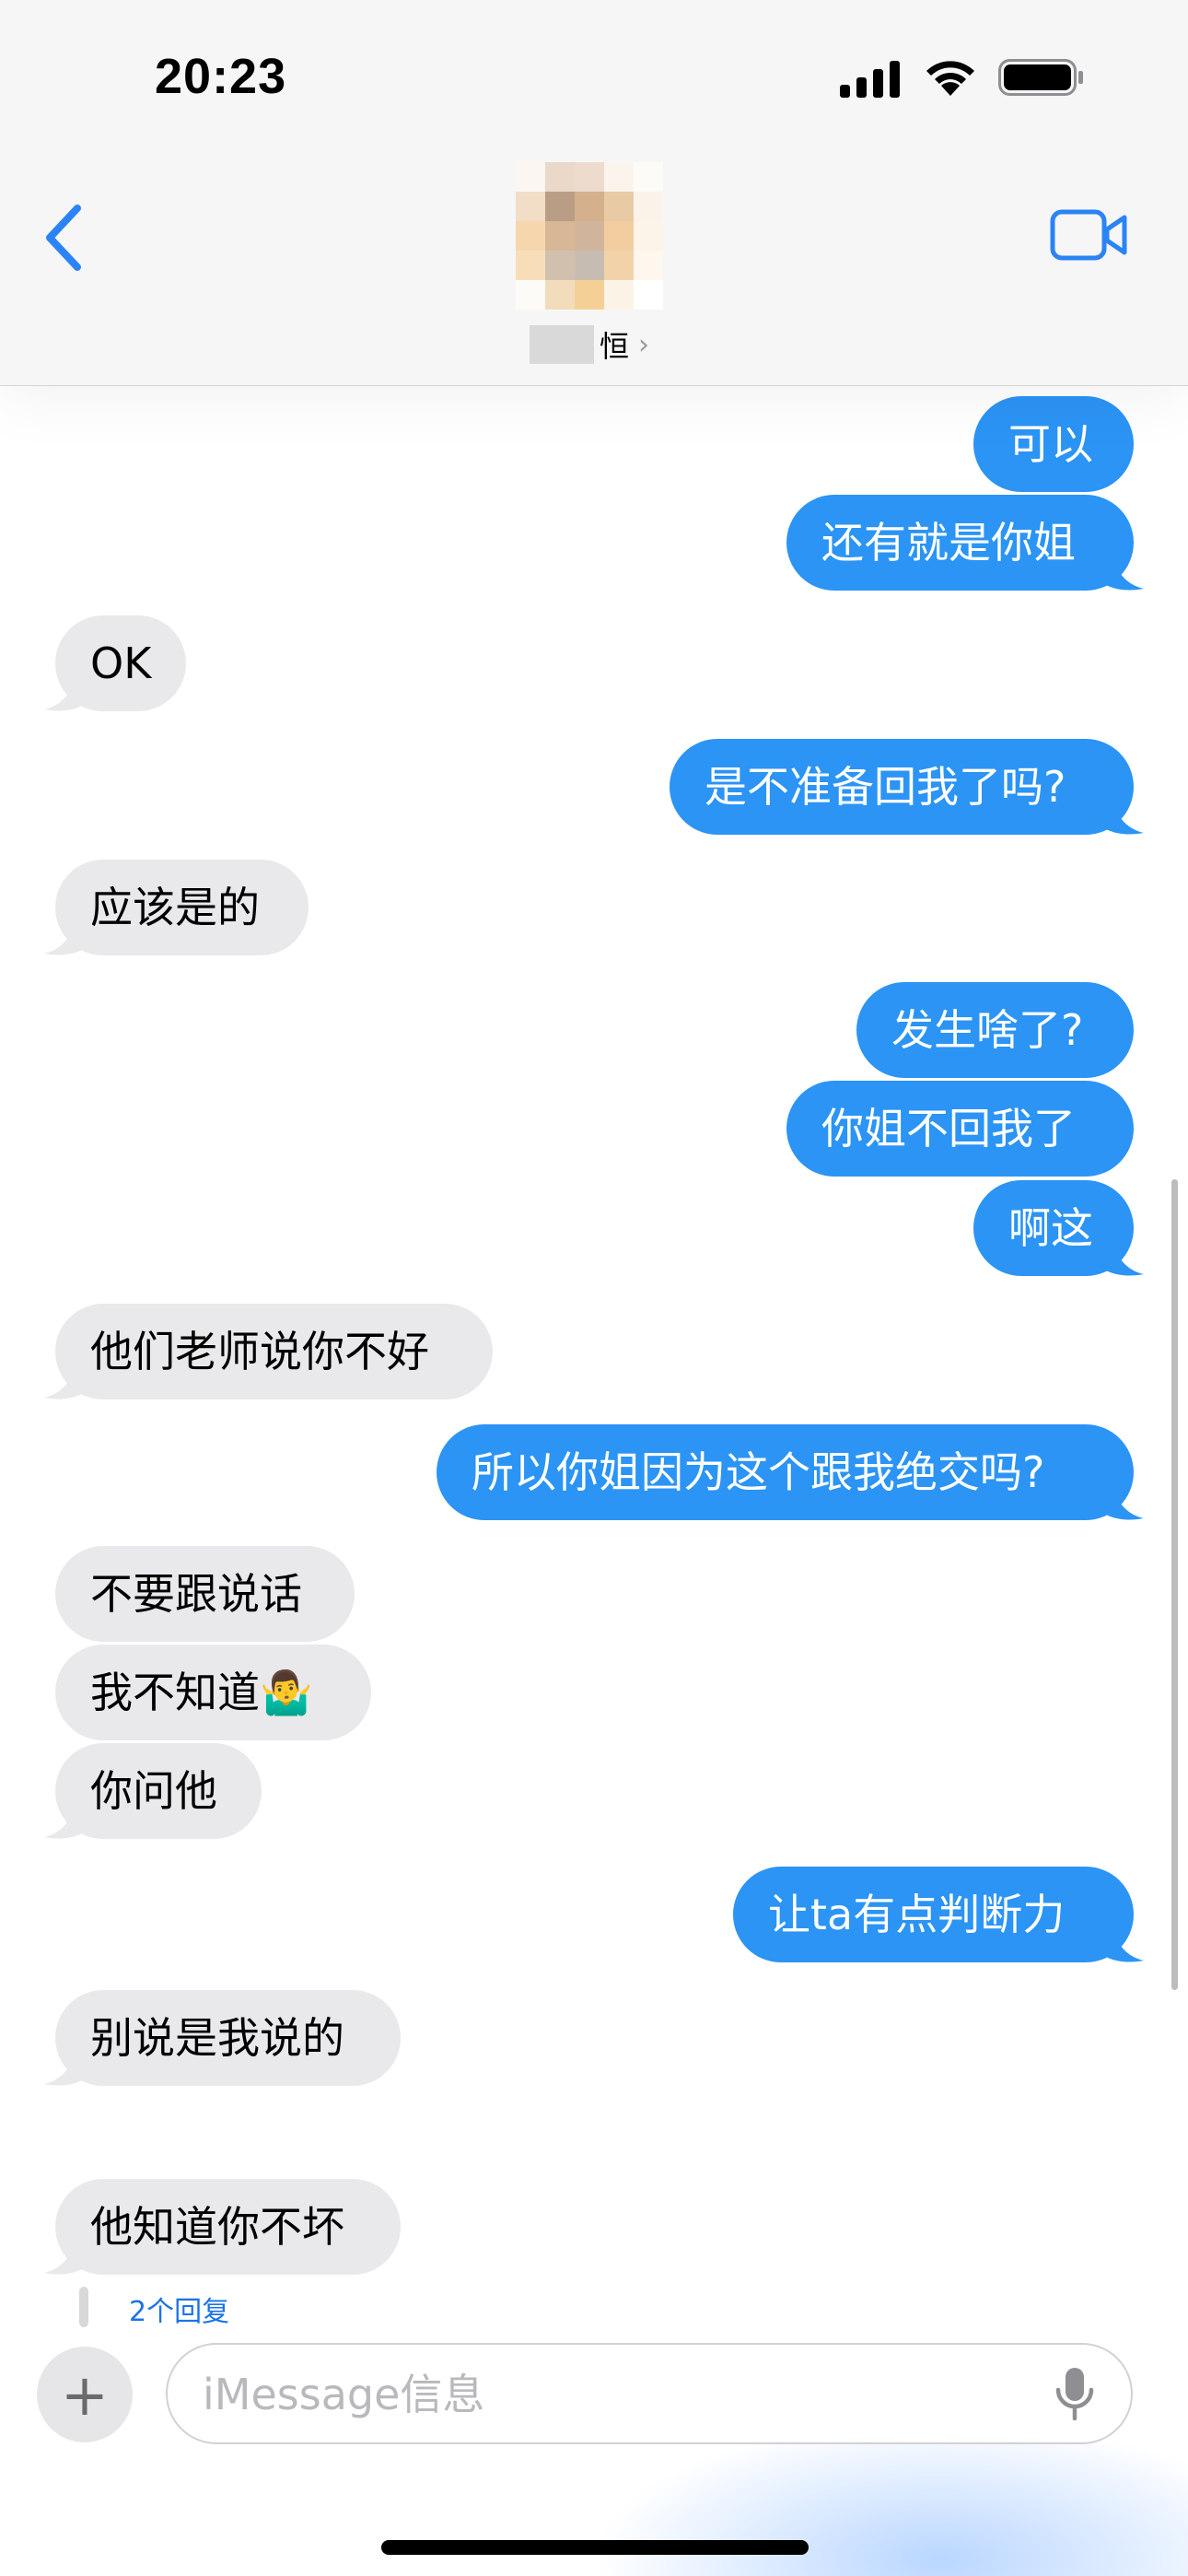 The image size is (1188, 2576). Describe the element at coordinates (1089, 235) in the screenshot. I see `video-call-icon` at that location.